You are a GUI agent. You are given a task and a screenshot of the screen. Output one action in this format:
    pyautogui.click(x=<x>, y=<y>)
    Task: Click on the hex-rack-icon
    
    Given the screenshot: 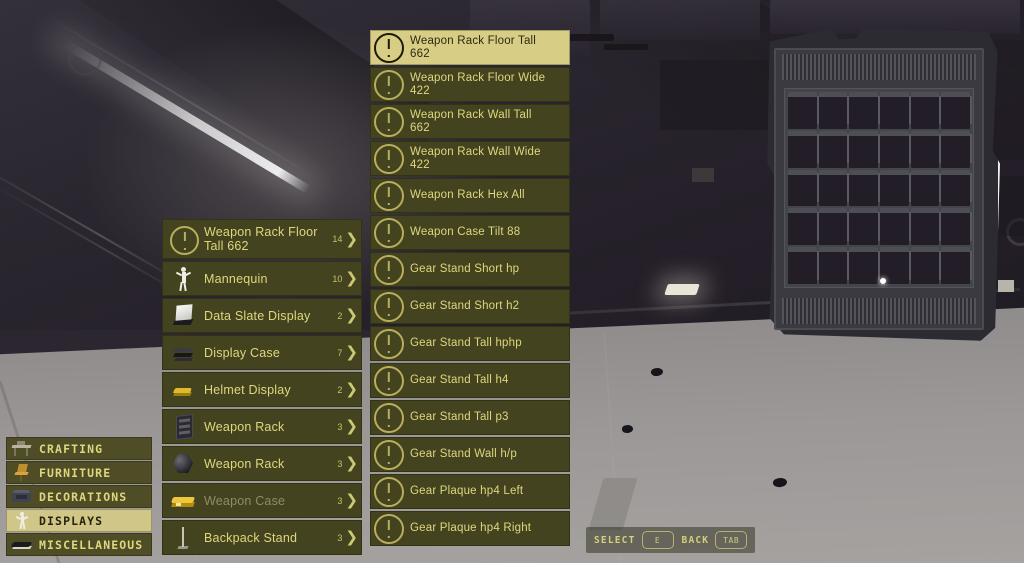 What is the action you would take?
    pyautogui.click(x=183, y=464)
    